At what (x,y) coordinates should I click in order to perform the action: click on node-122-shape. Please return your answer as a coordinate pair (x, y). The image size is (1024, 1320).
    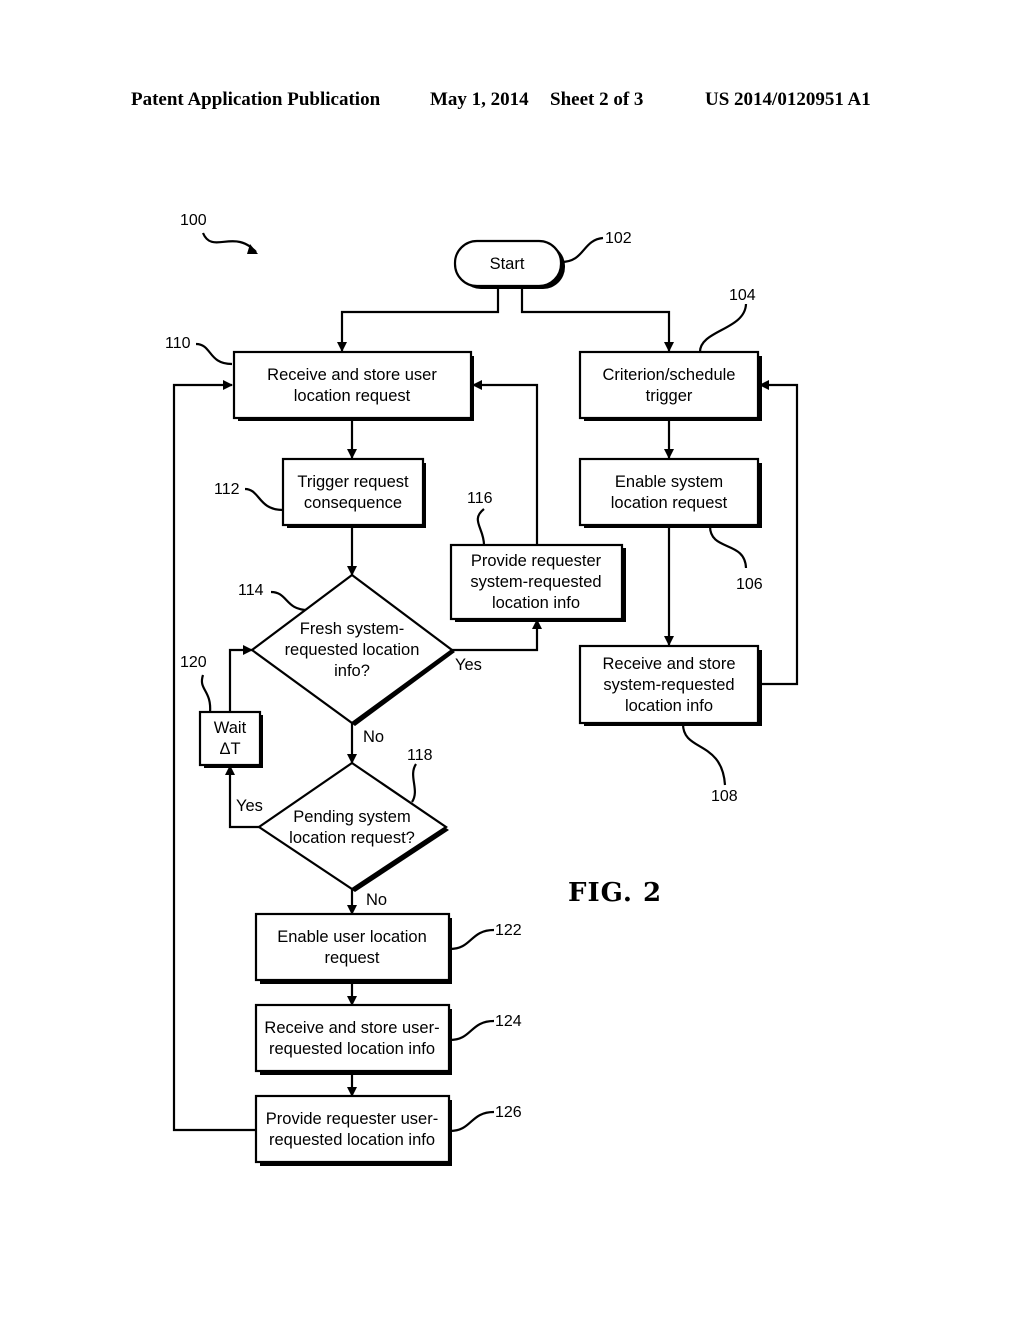
    Looking at the image, I should click on (352, 947).